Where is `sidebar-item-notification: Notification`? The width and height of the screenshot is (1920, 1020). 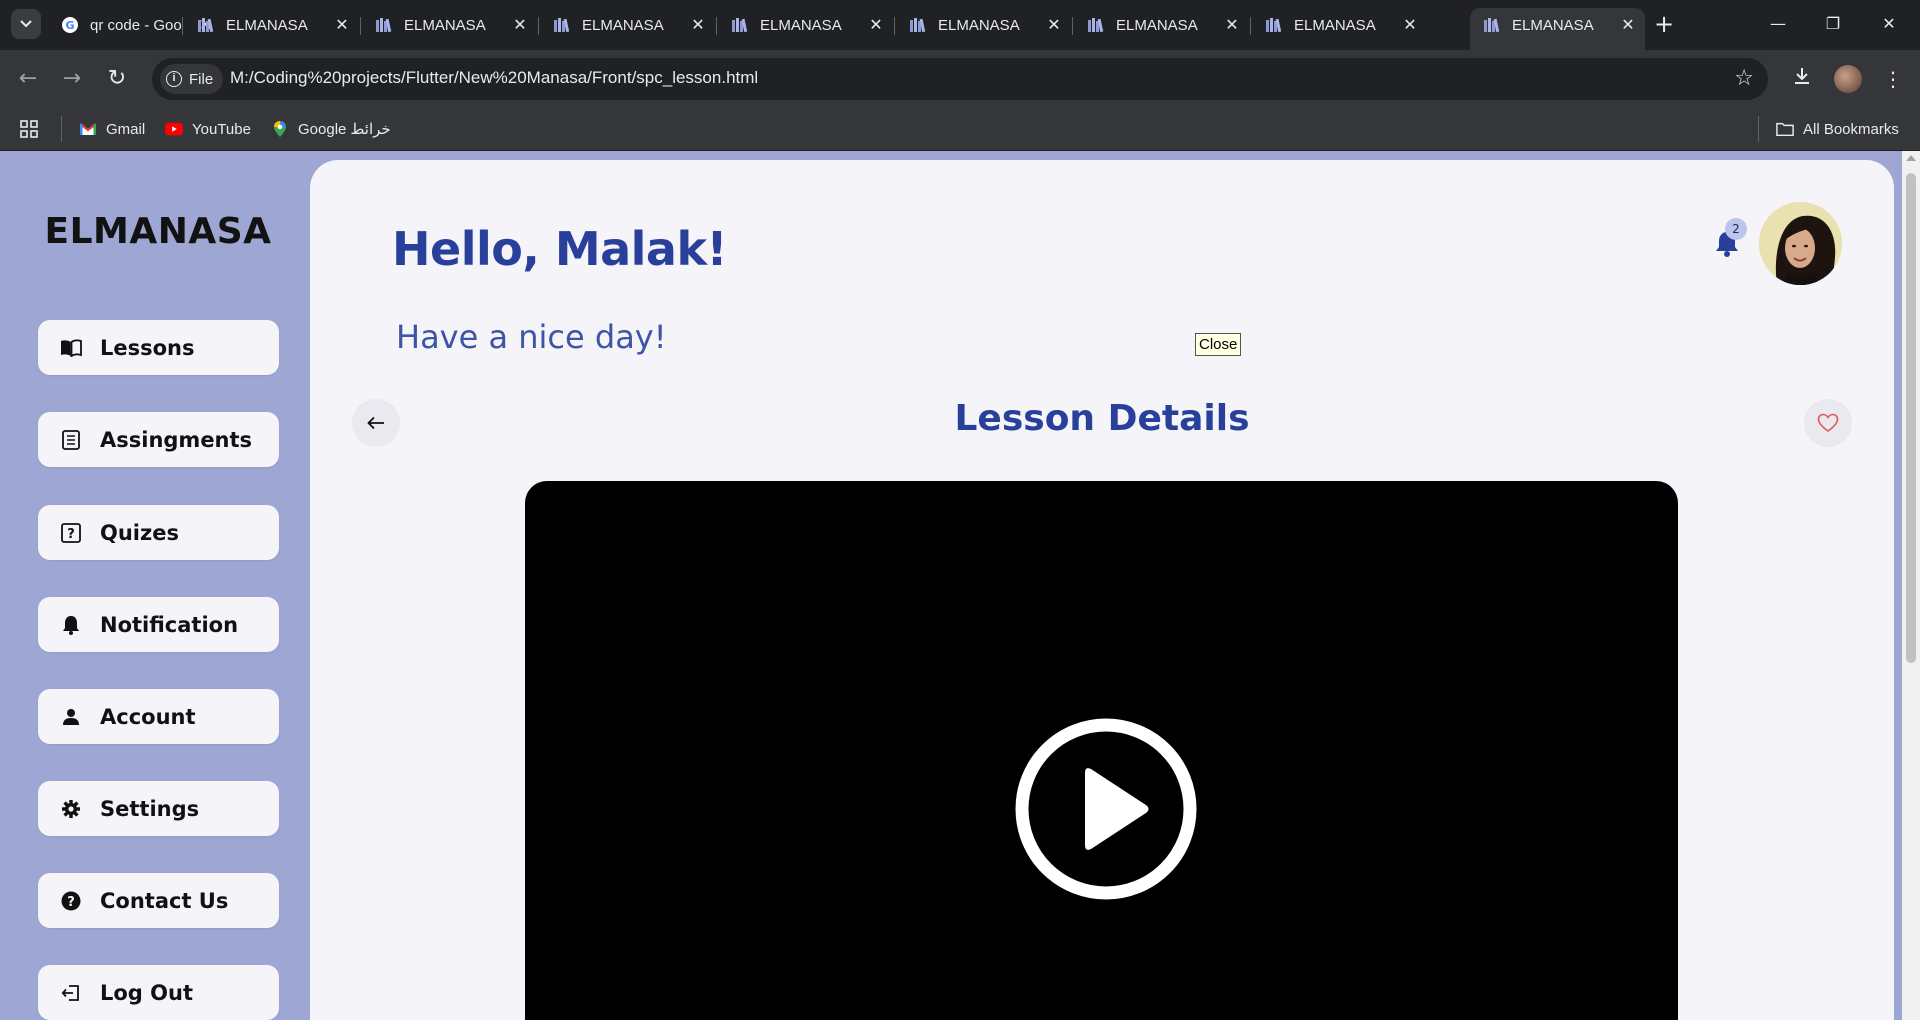
sidebar-item-notification: Notification is located at coordinates (158, 624).